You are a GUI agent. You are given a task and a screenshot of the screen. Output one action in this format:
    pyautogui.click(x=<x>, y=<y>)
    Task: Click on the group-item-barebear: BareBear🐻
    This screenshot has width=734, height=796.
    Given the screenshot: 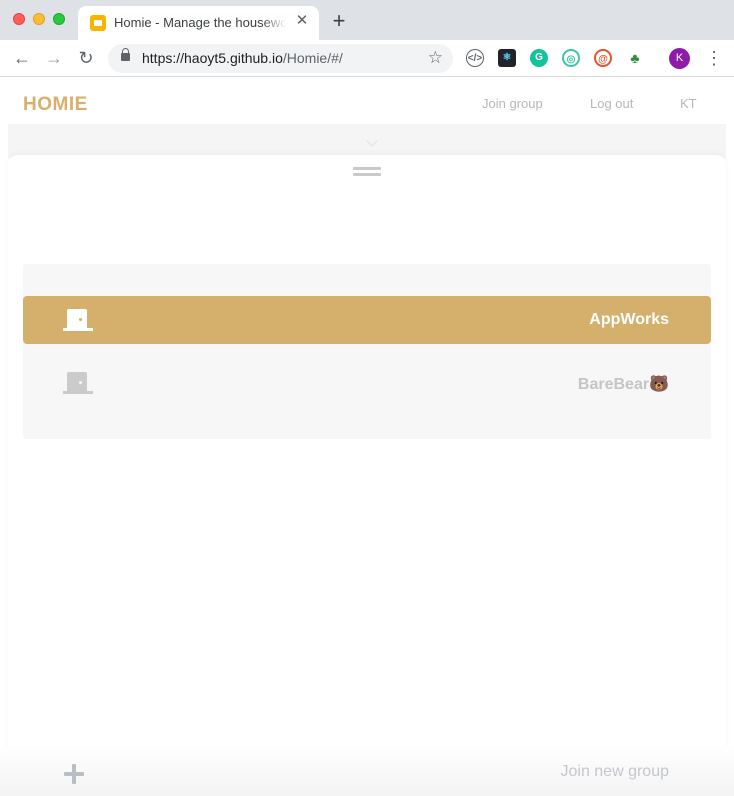 What is the action you would take?
    pyautogui.click(x=367, y=383)
    